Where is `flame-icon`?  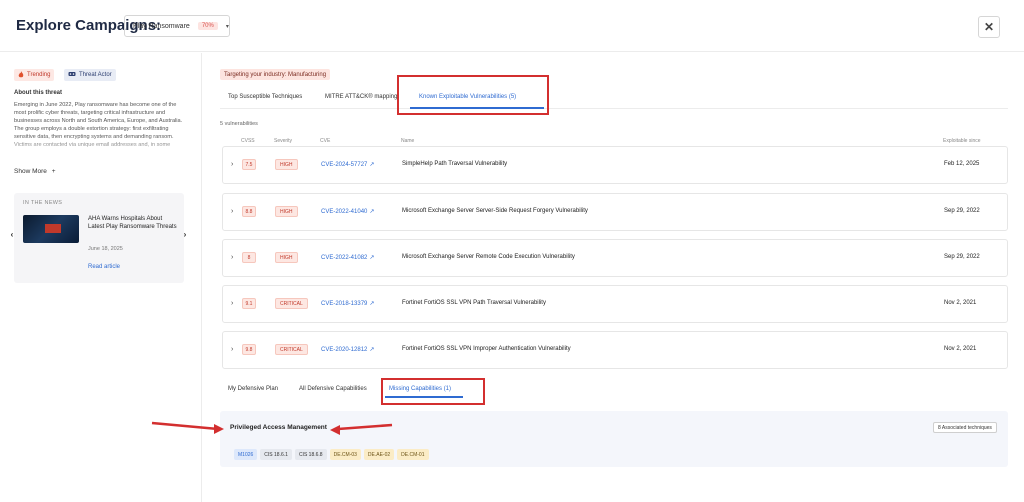 flame-icon is located at coordinates (21, 75).